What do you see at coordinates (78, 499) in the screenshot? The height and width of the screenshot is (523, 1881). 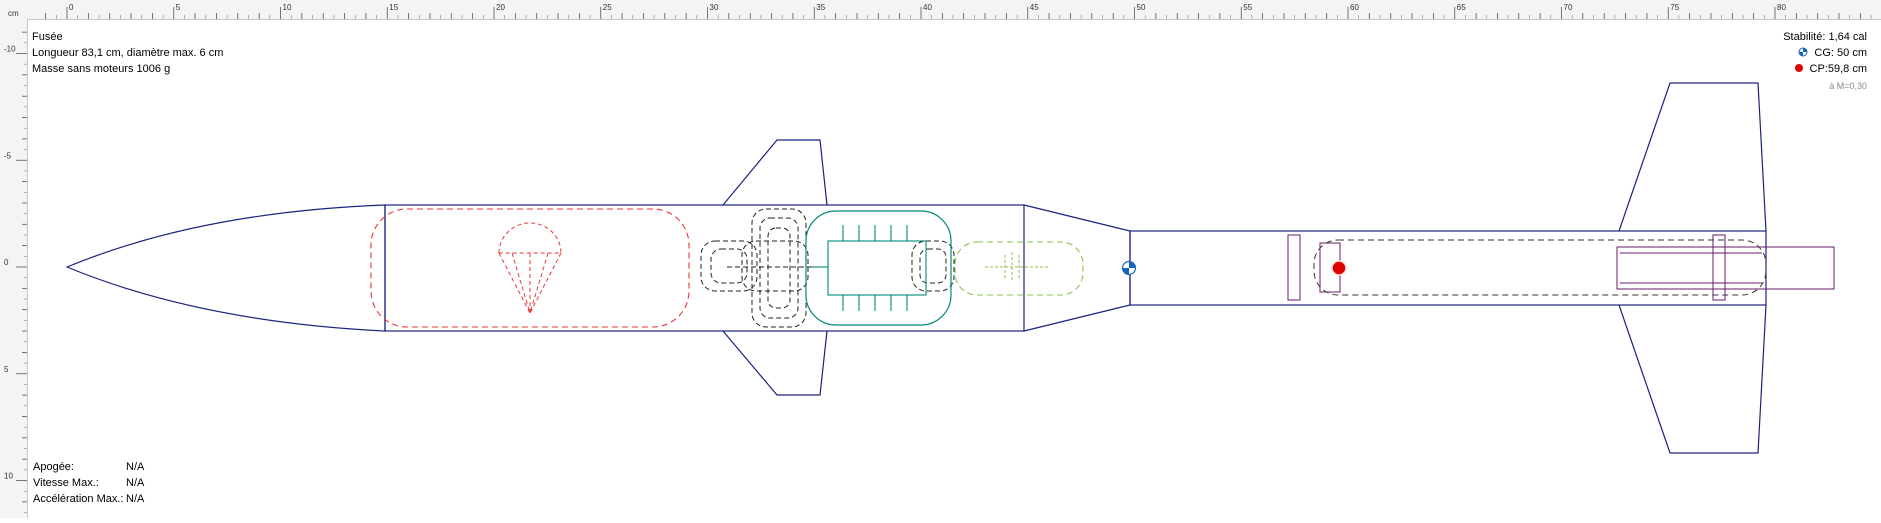 I see `acceleration-label: Accélération Max.:` at bounding box center [78, 499].